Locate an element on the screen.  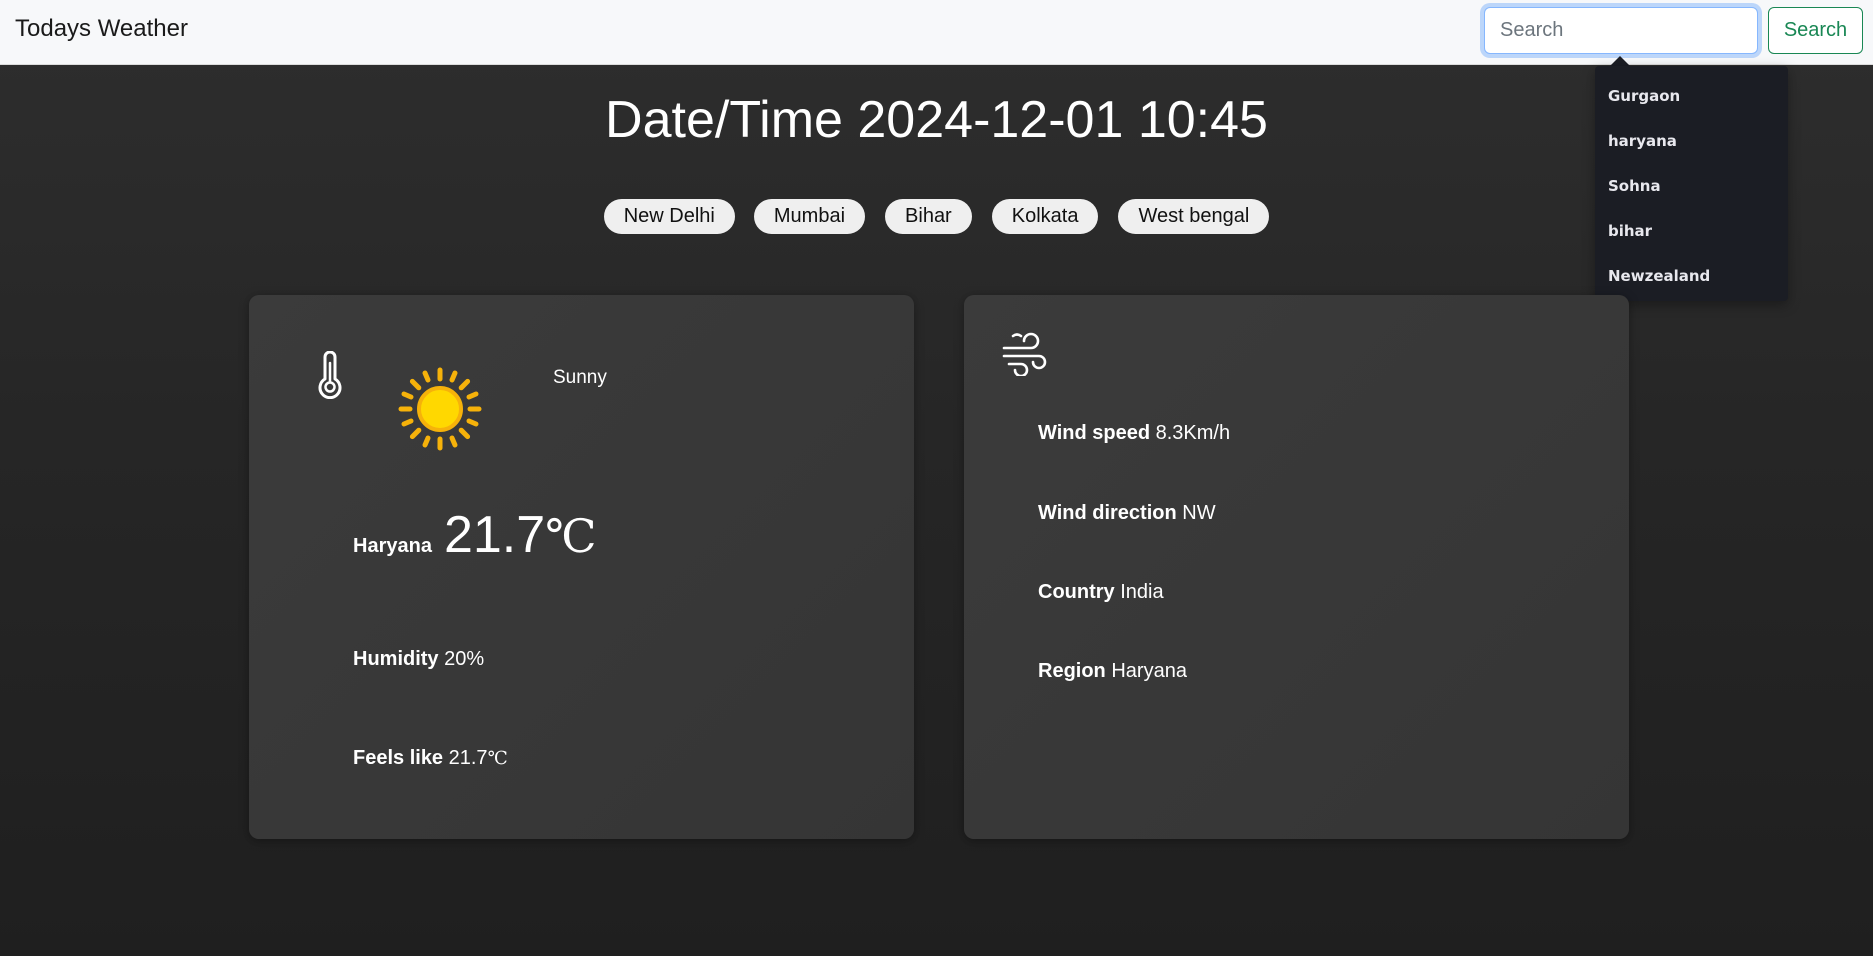
country-value: India is located at coordinates (1142, 592).